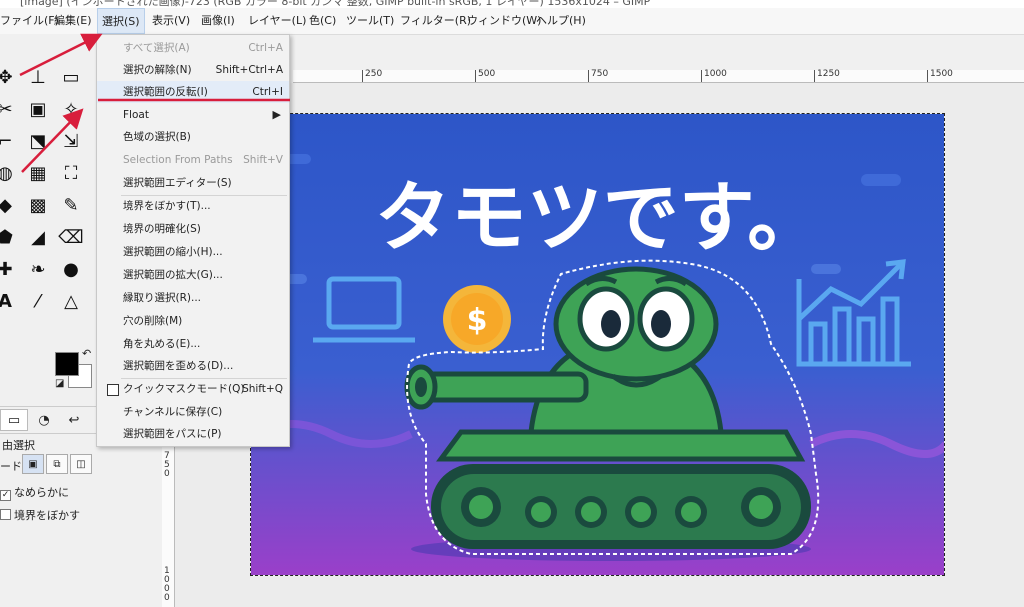 This screenshot has height=607, width=1024. Describe the element at coordinates (52, 140) in the screenshot. I see `arrow-to-invert-icon` at that location.